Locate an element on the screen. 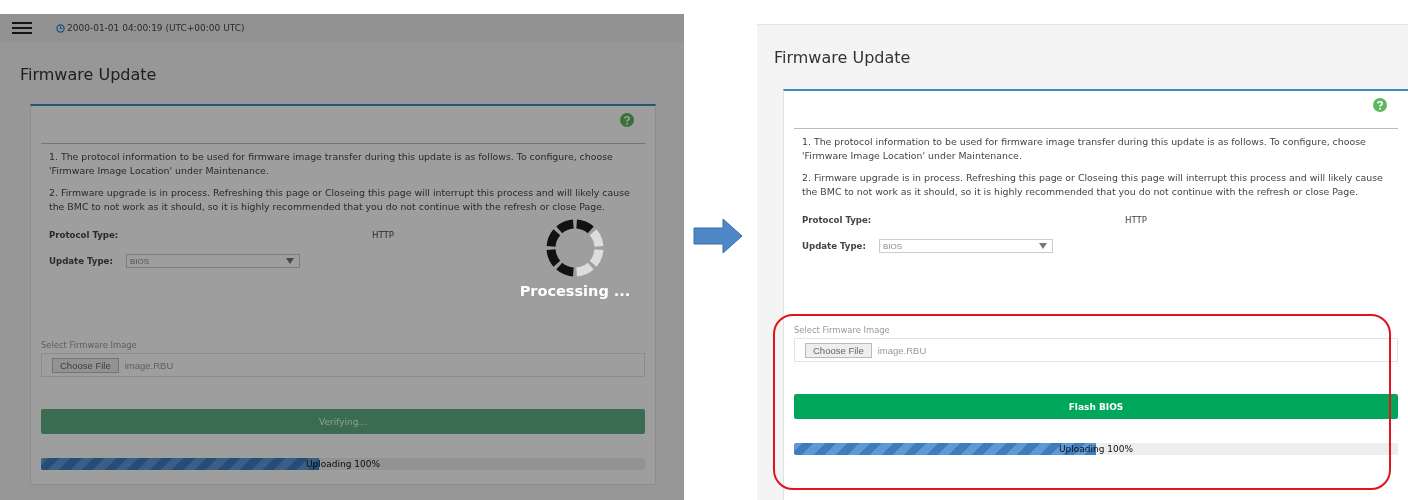 This screenshot has width=1408, height=500. action-button: Flash BIOS is located at coordinates (1096, 406).